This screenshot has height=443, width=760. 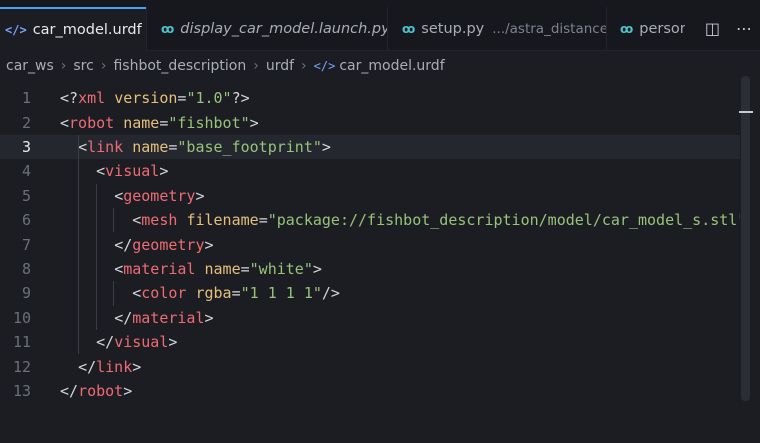 I want to click on tab-label: car_model.urdf, so click(x=87, y=30).